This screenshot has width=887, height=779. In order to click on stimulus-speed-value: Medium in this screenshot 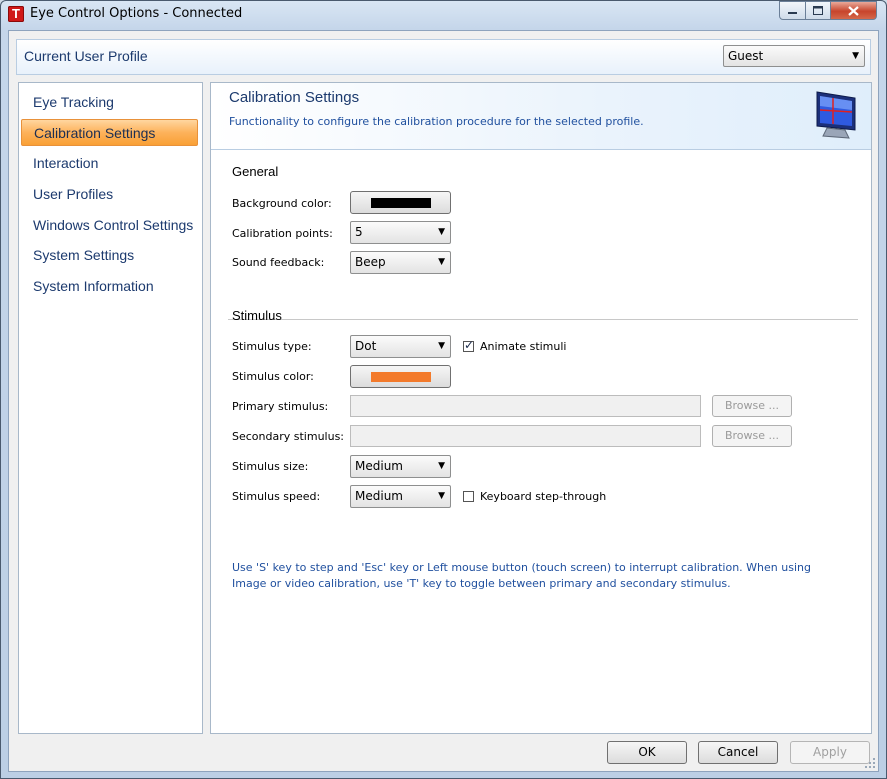, I will do `click(379, 496)`.